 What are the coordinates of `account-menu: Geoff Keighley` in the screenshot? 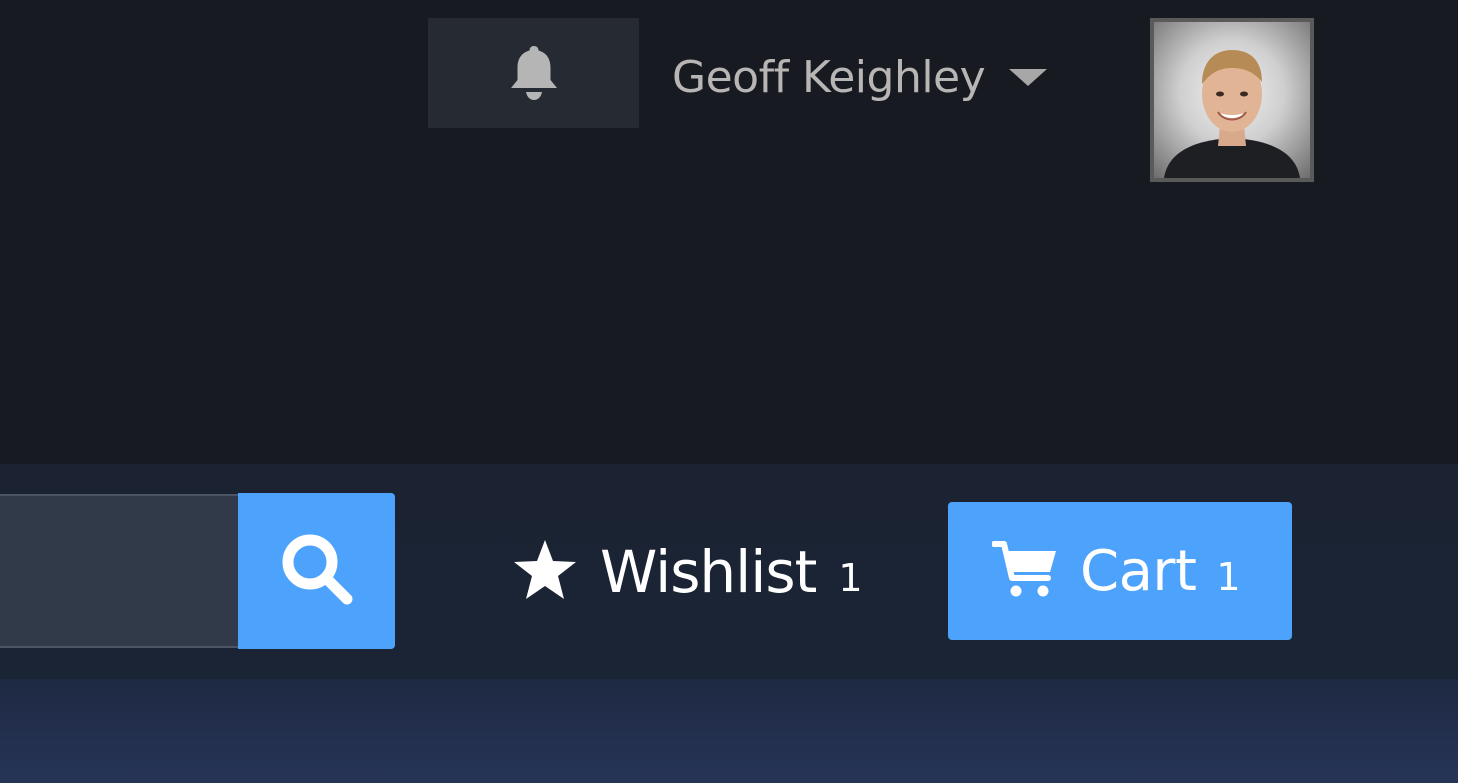 It's located at (860, 77).